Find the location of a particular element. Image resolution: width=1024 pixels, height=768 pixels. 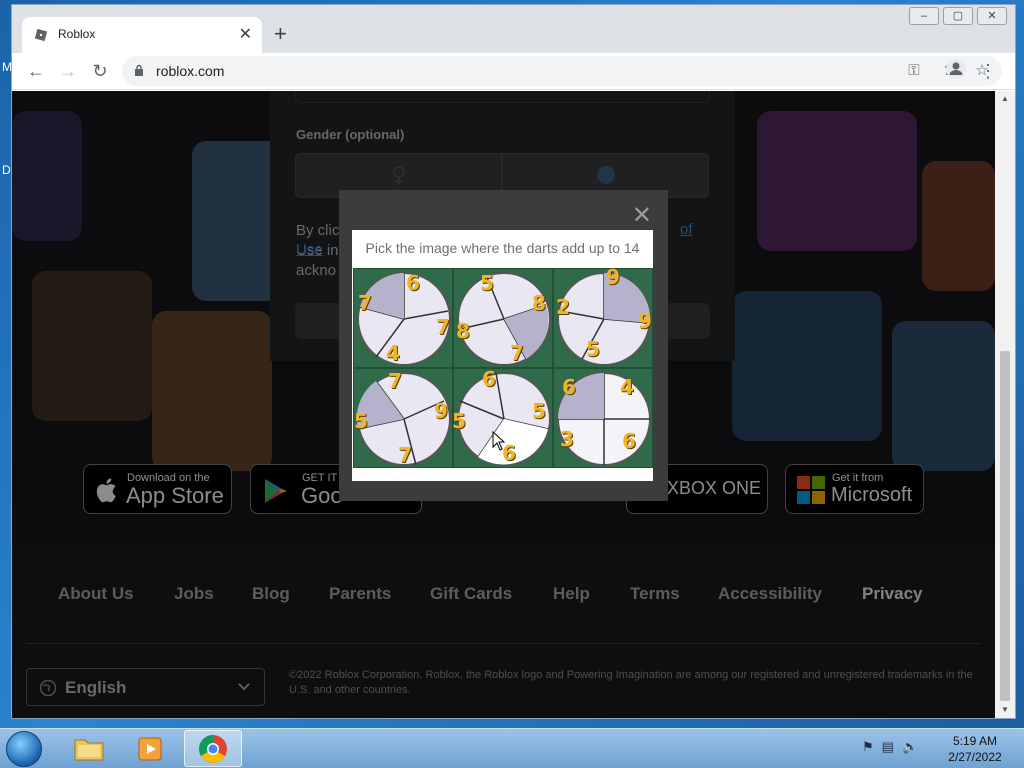

flag-icon: ⚑ is located at coordinates (868, 747).